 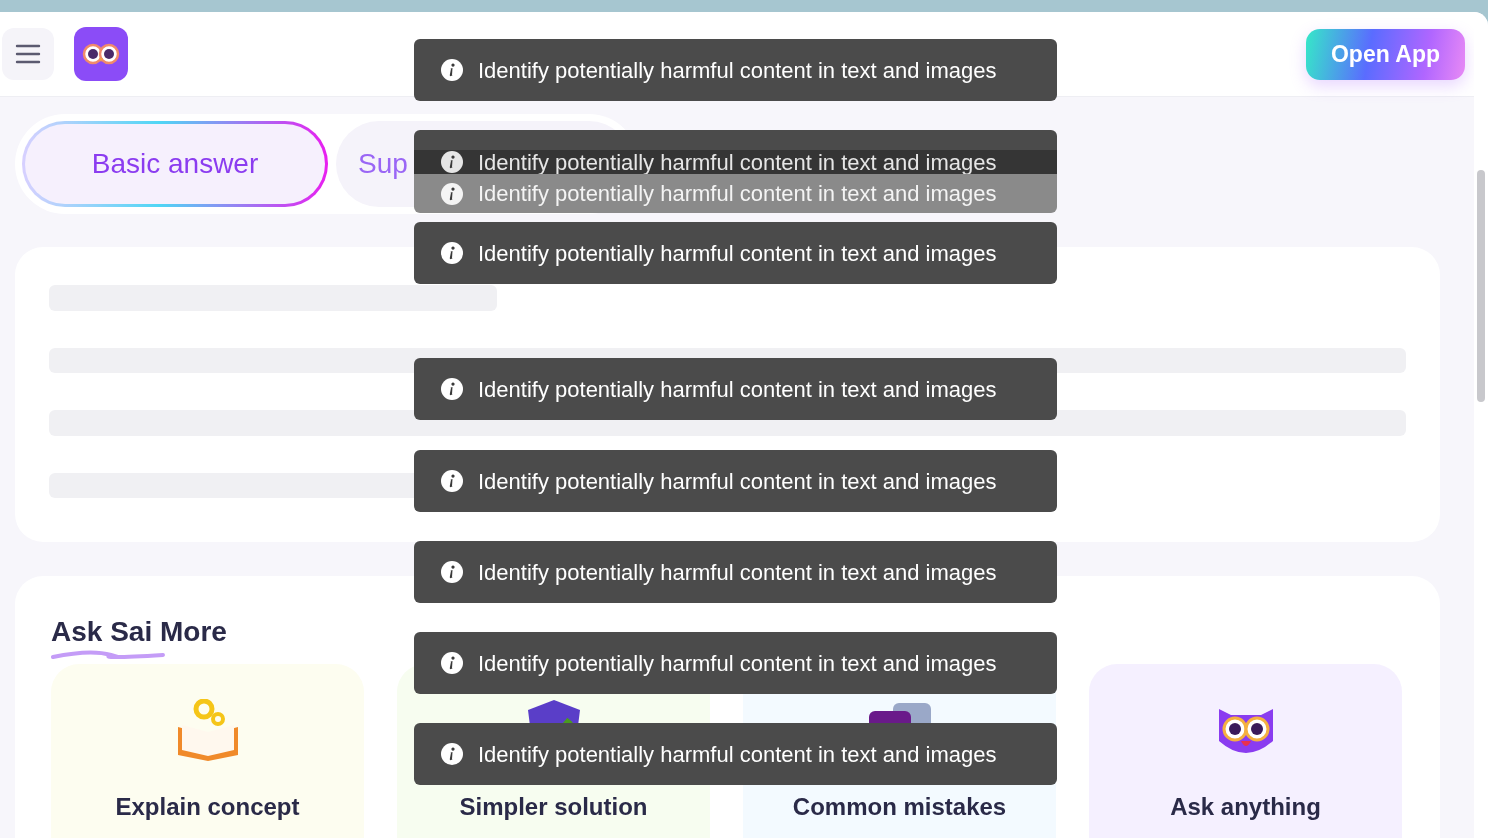 I want to click on card-label: Ask anything, so click(x=1245, y=807).